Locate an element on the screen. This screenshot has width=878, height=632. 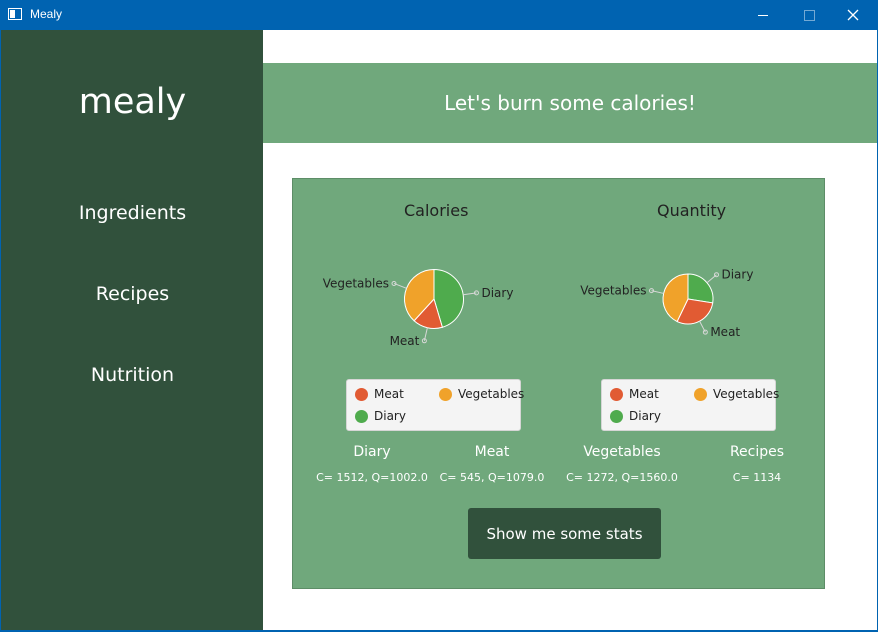
minimize-icon is located at coordinates (763, 15).